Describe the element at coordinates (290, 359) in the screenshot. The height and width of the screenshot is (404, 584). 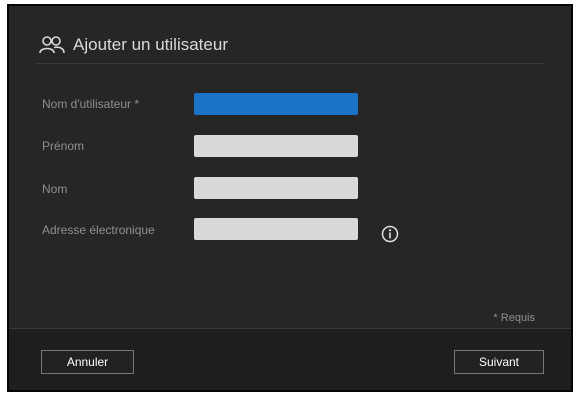
I see `dialog-footer: Annuler Suivant` at that location.